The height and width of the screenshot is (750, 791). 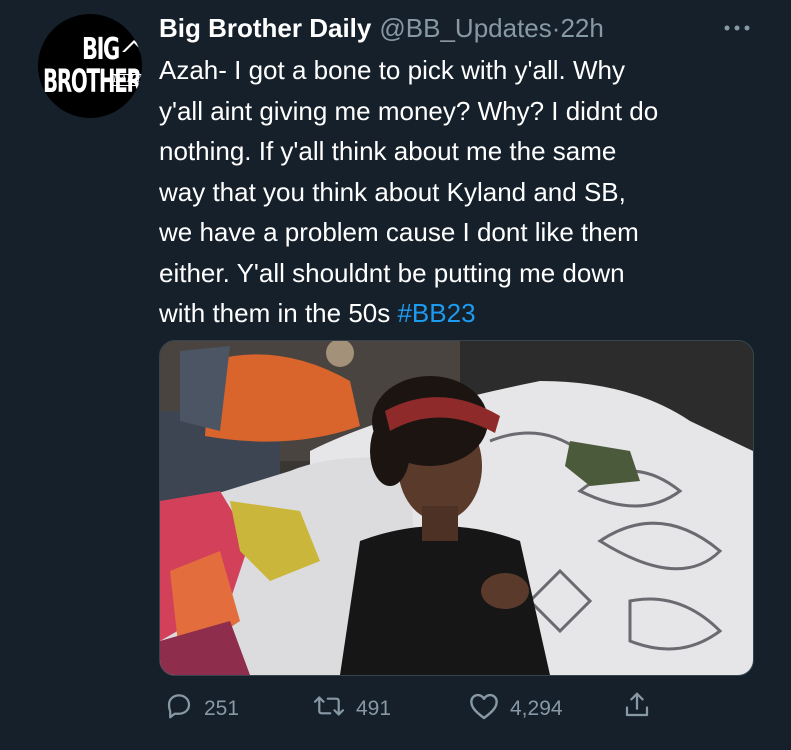 I want to click on tweet-line: with them in the 50s #BB23, so click(x=469, y=313).